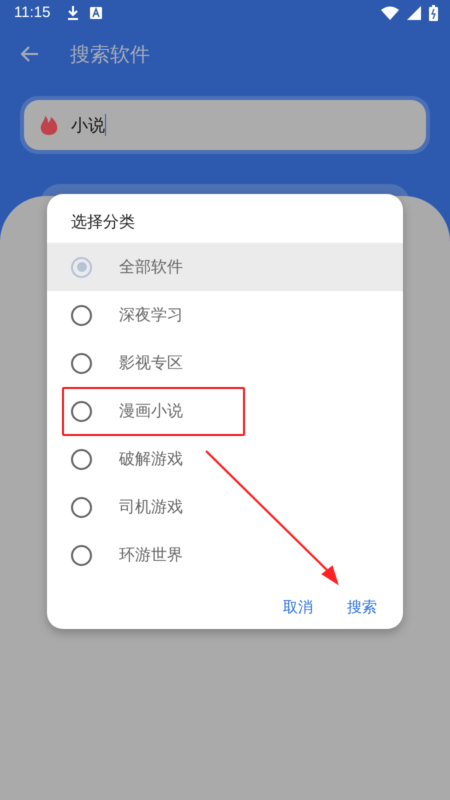  What do you see at coordinates (103, 222) in the screenshot?
I see `dialog-title: 选择分类` at bounding box center [103, 222].